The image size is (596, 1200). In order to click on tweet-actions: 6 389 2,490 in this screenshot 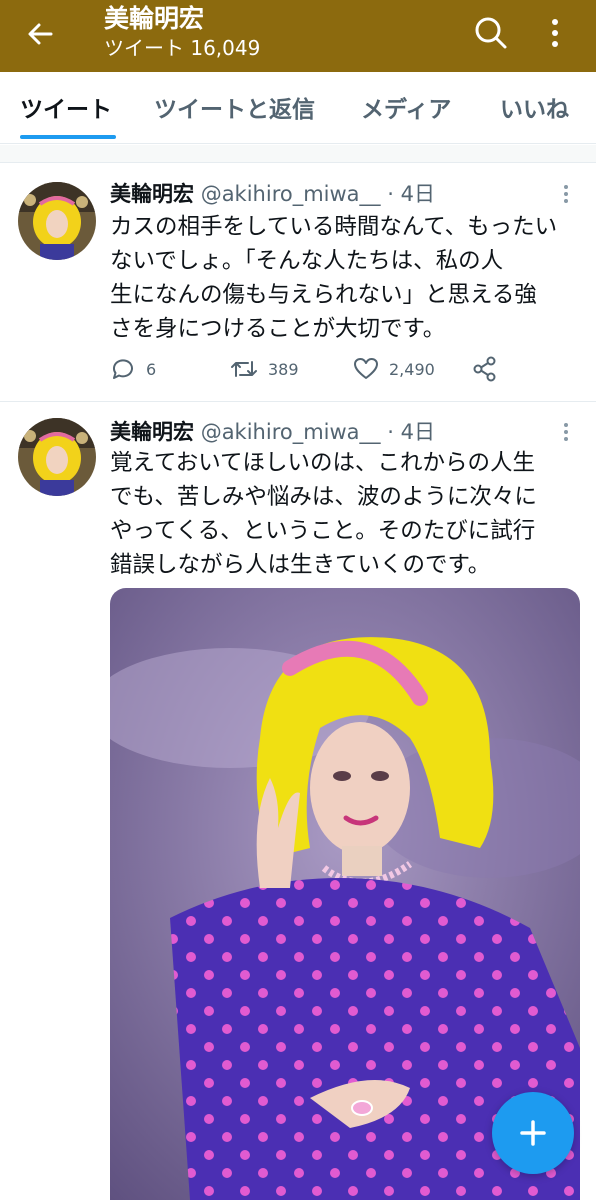, I will do `click(345, 371)`.